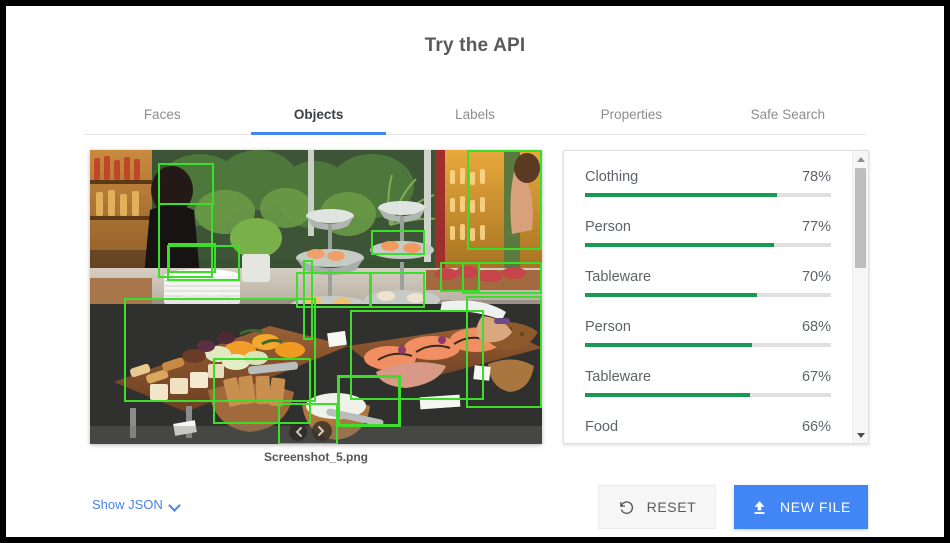 This screenshot has width=950, height=543. I want to click on result-row: Person 68%, so click(708, 333).